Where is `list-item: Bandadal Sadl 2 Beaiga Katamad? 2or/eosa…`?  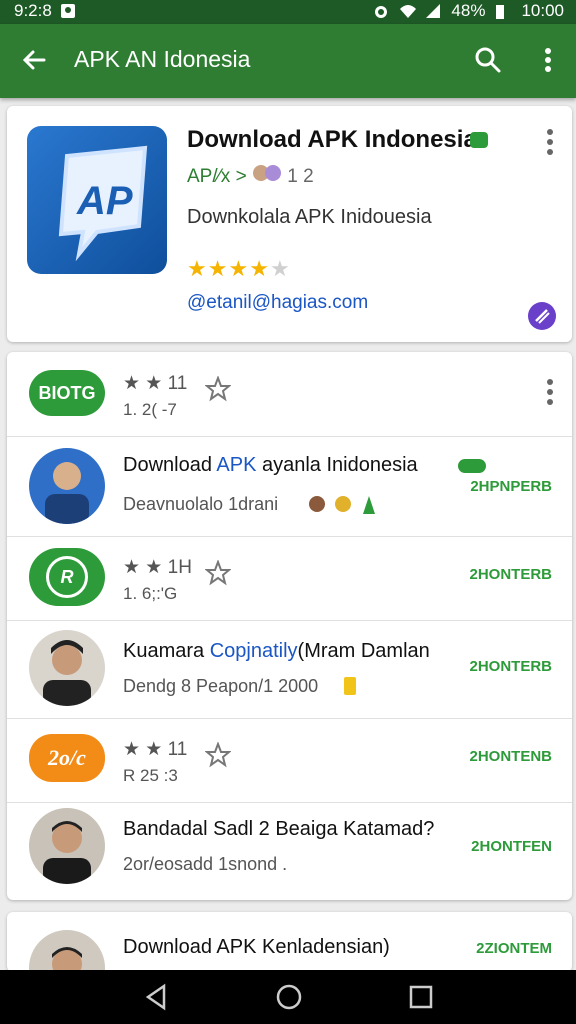
list-item: Bandadal Sadl 2 Beaiga Katamad? 2or/eosa… is located at coordinates (289, 851).